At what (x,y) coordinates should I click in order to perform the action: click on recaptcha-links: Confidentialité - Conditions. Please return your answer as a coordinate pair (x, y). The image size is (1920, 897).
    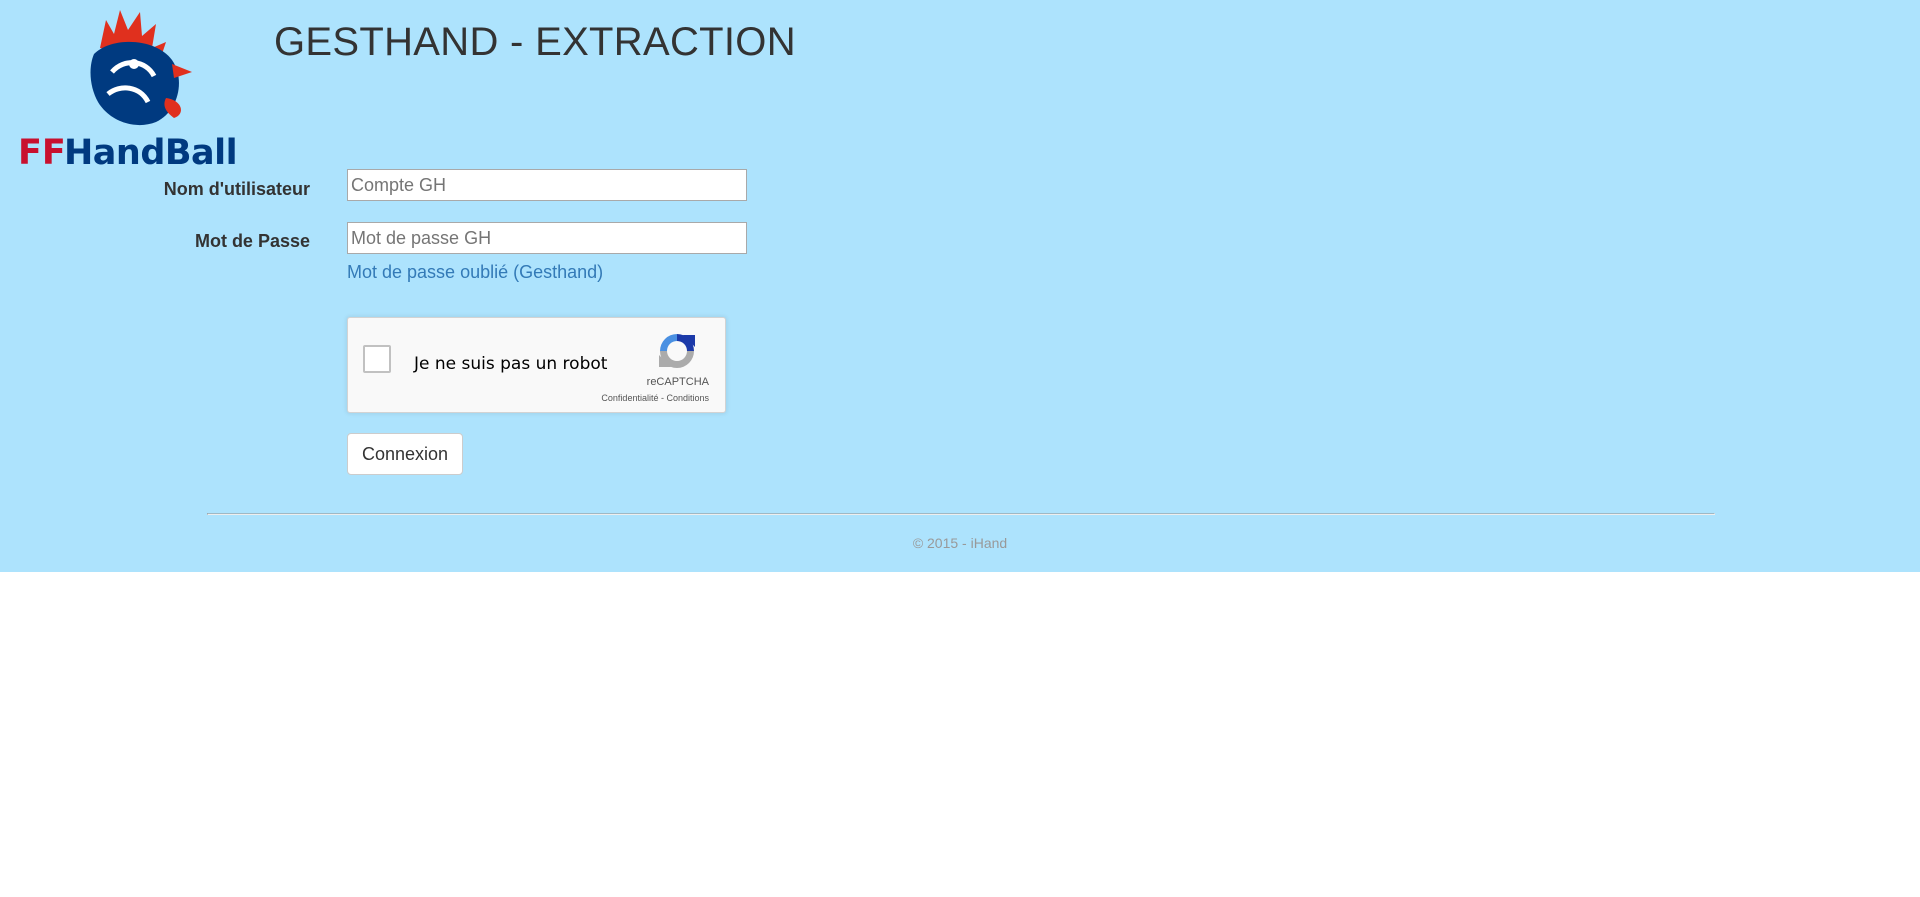
    Looking at the image, I should click on (655, 398).